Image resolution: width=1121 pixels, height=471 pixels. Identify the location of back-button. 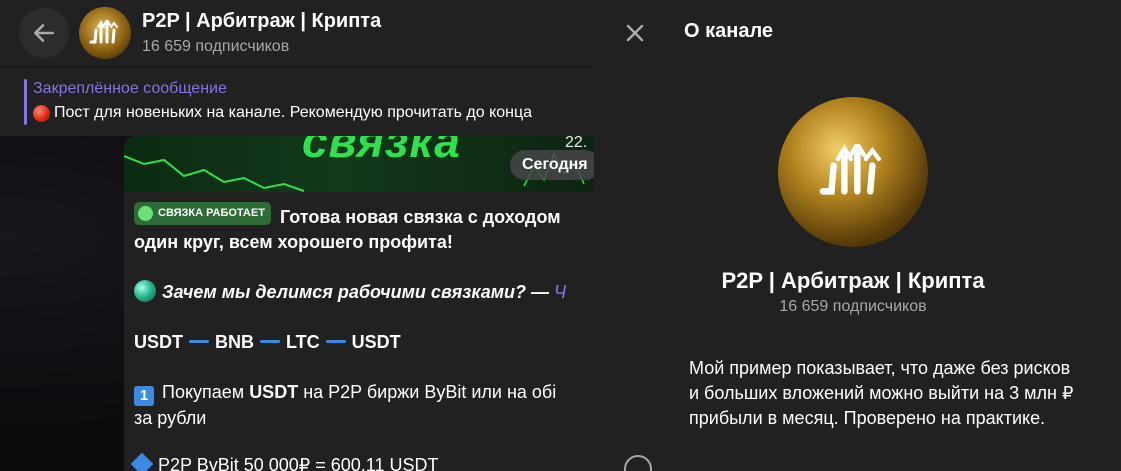
(44, 33).